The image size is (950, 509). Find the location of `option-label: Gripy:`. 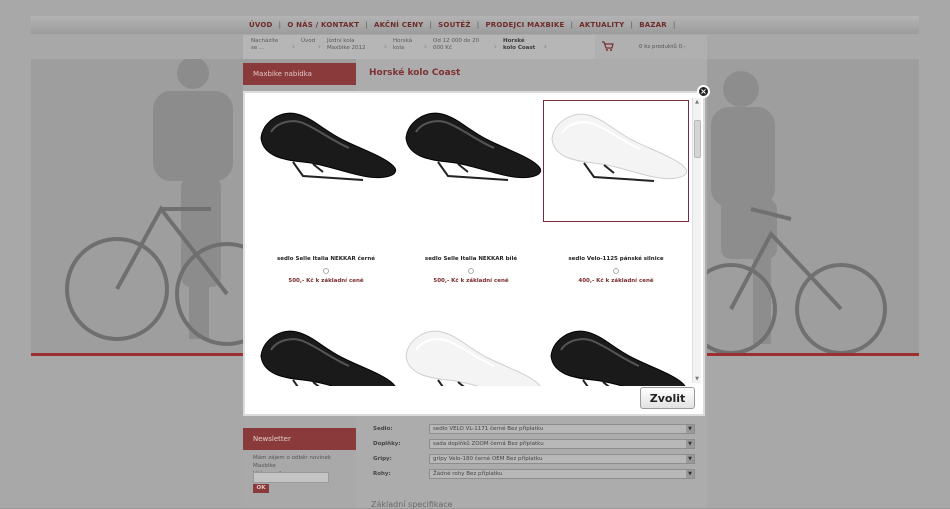

option-label: Gripy: is located at coordinates (382, 459).